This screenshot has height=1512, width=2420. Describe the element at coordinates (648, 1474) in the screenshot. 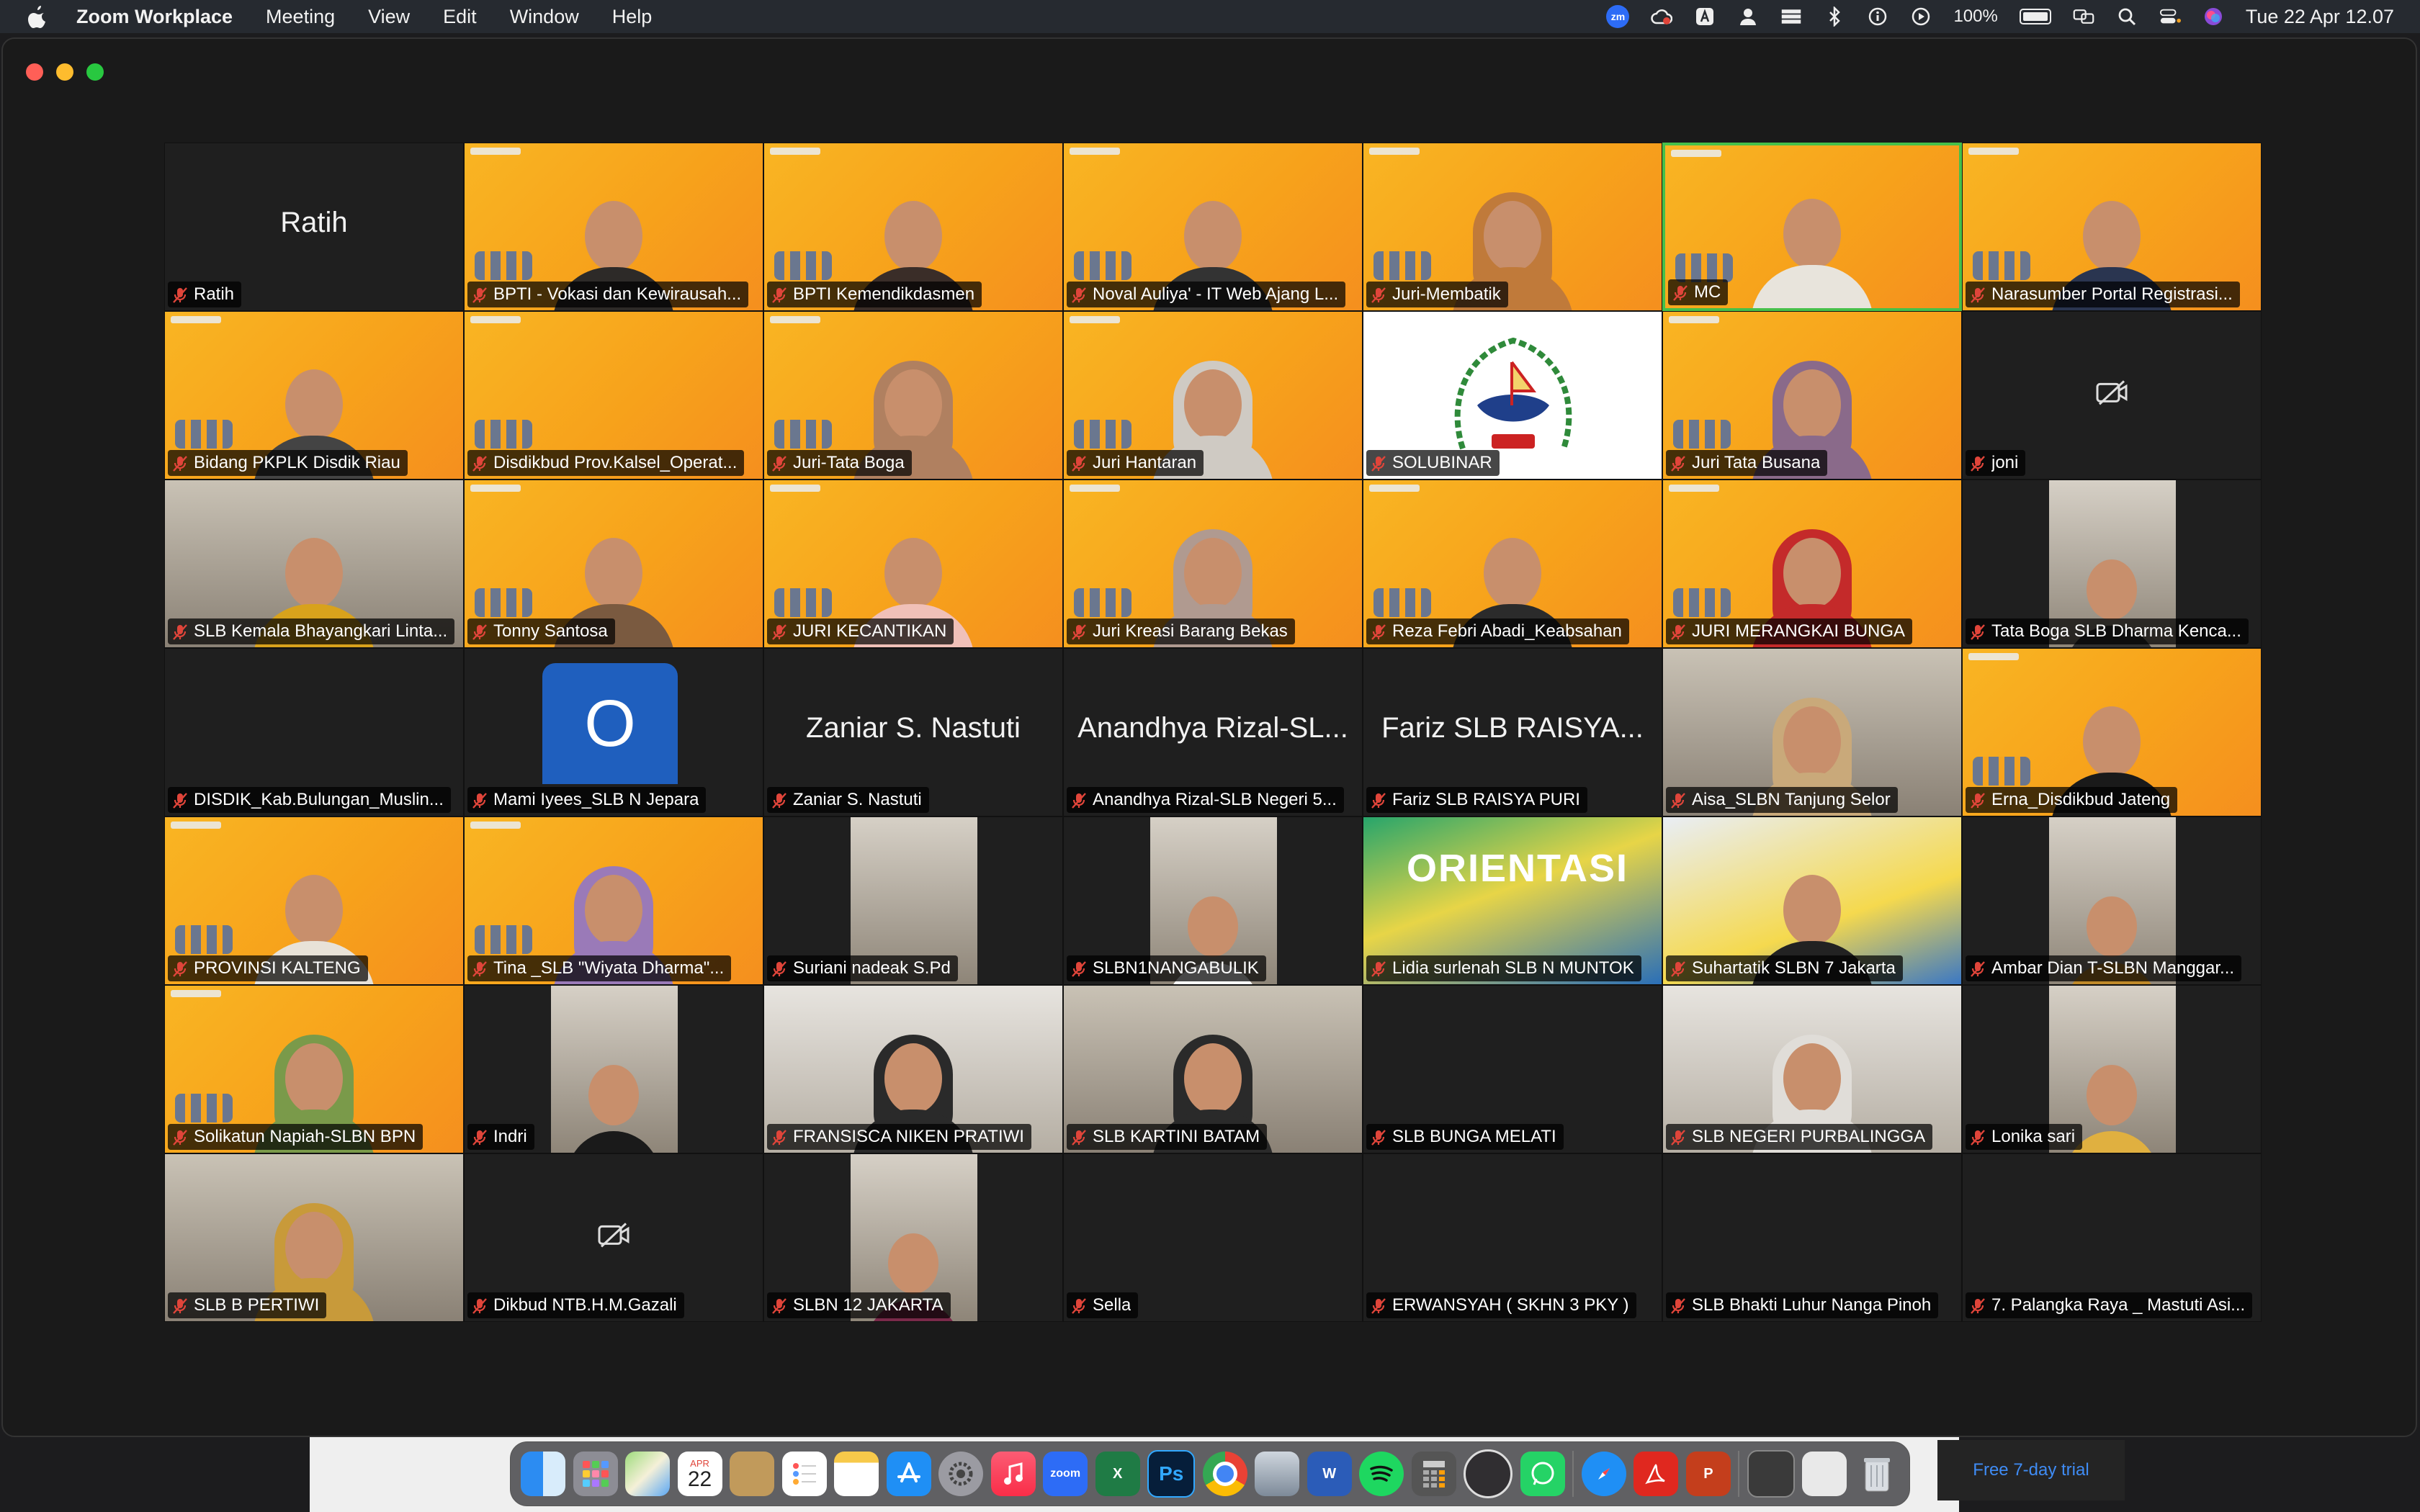

I see `maps-app-icon` at that location.